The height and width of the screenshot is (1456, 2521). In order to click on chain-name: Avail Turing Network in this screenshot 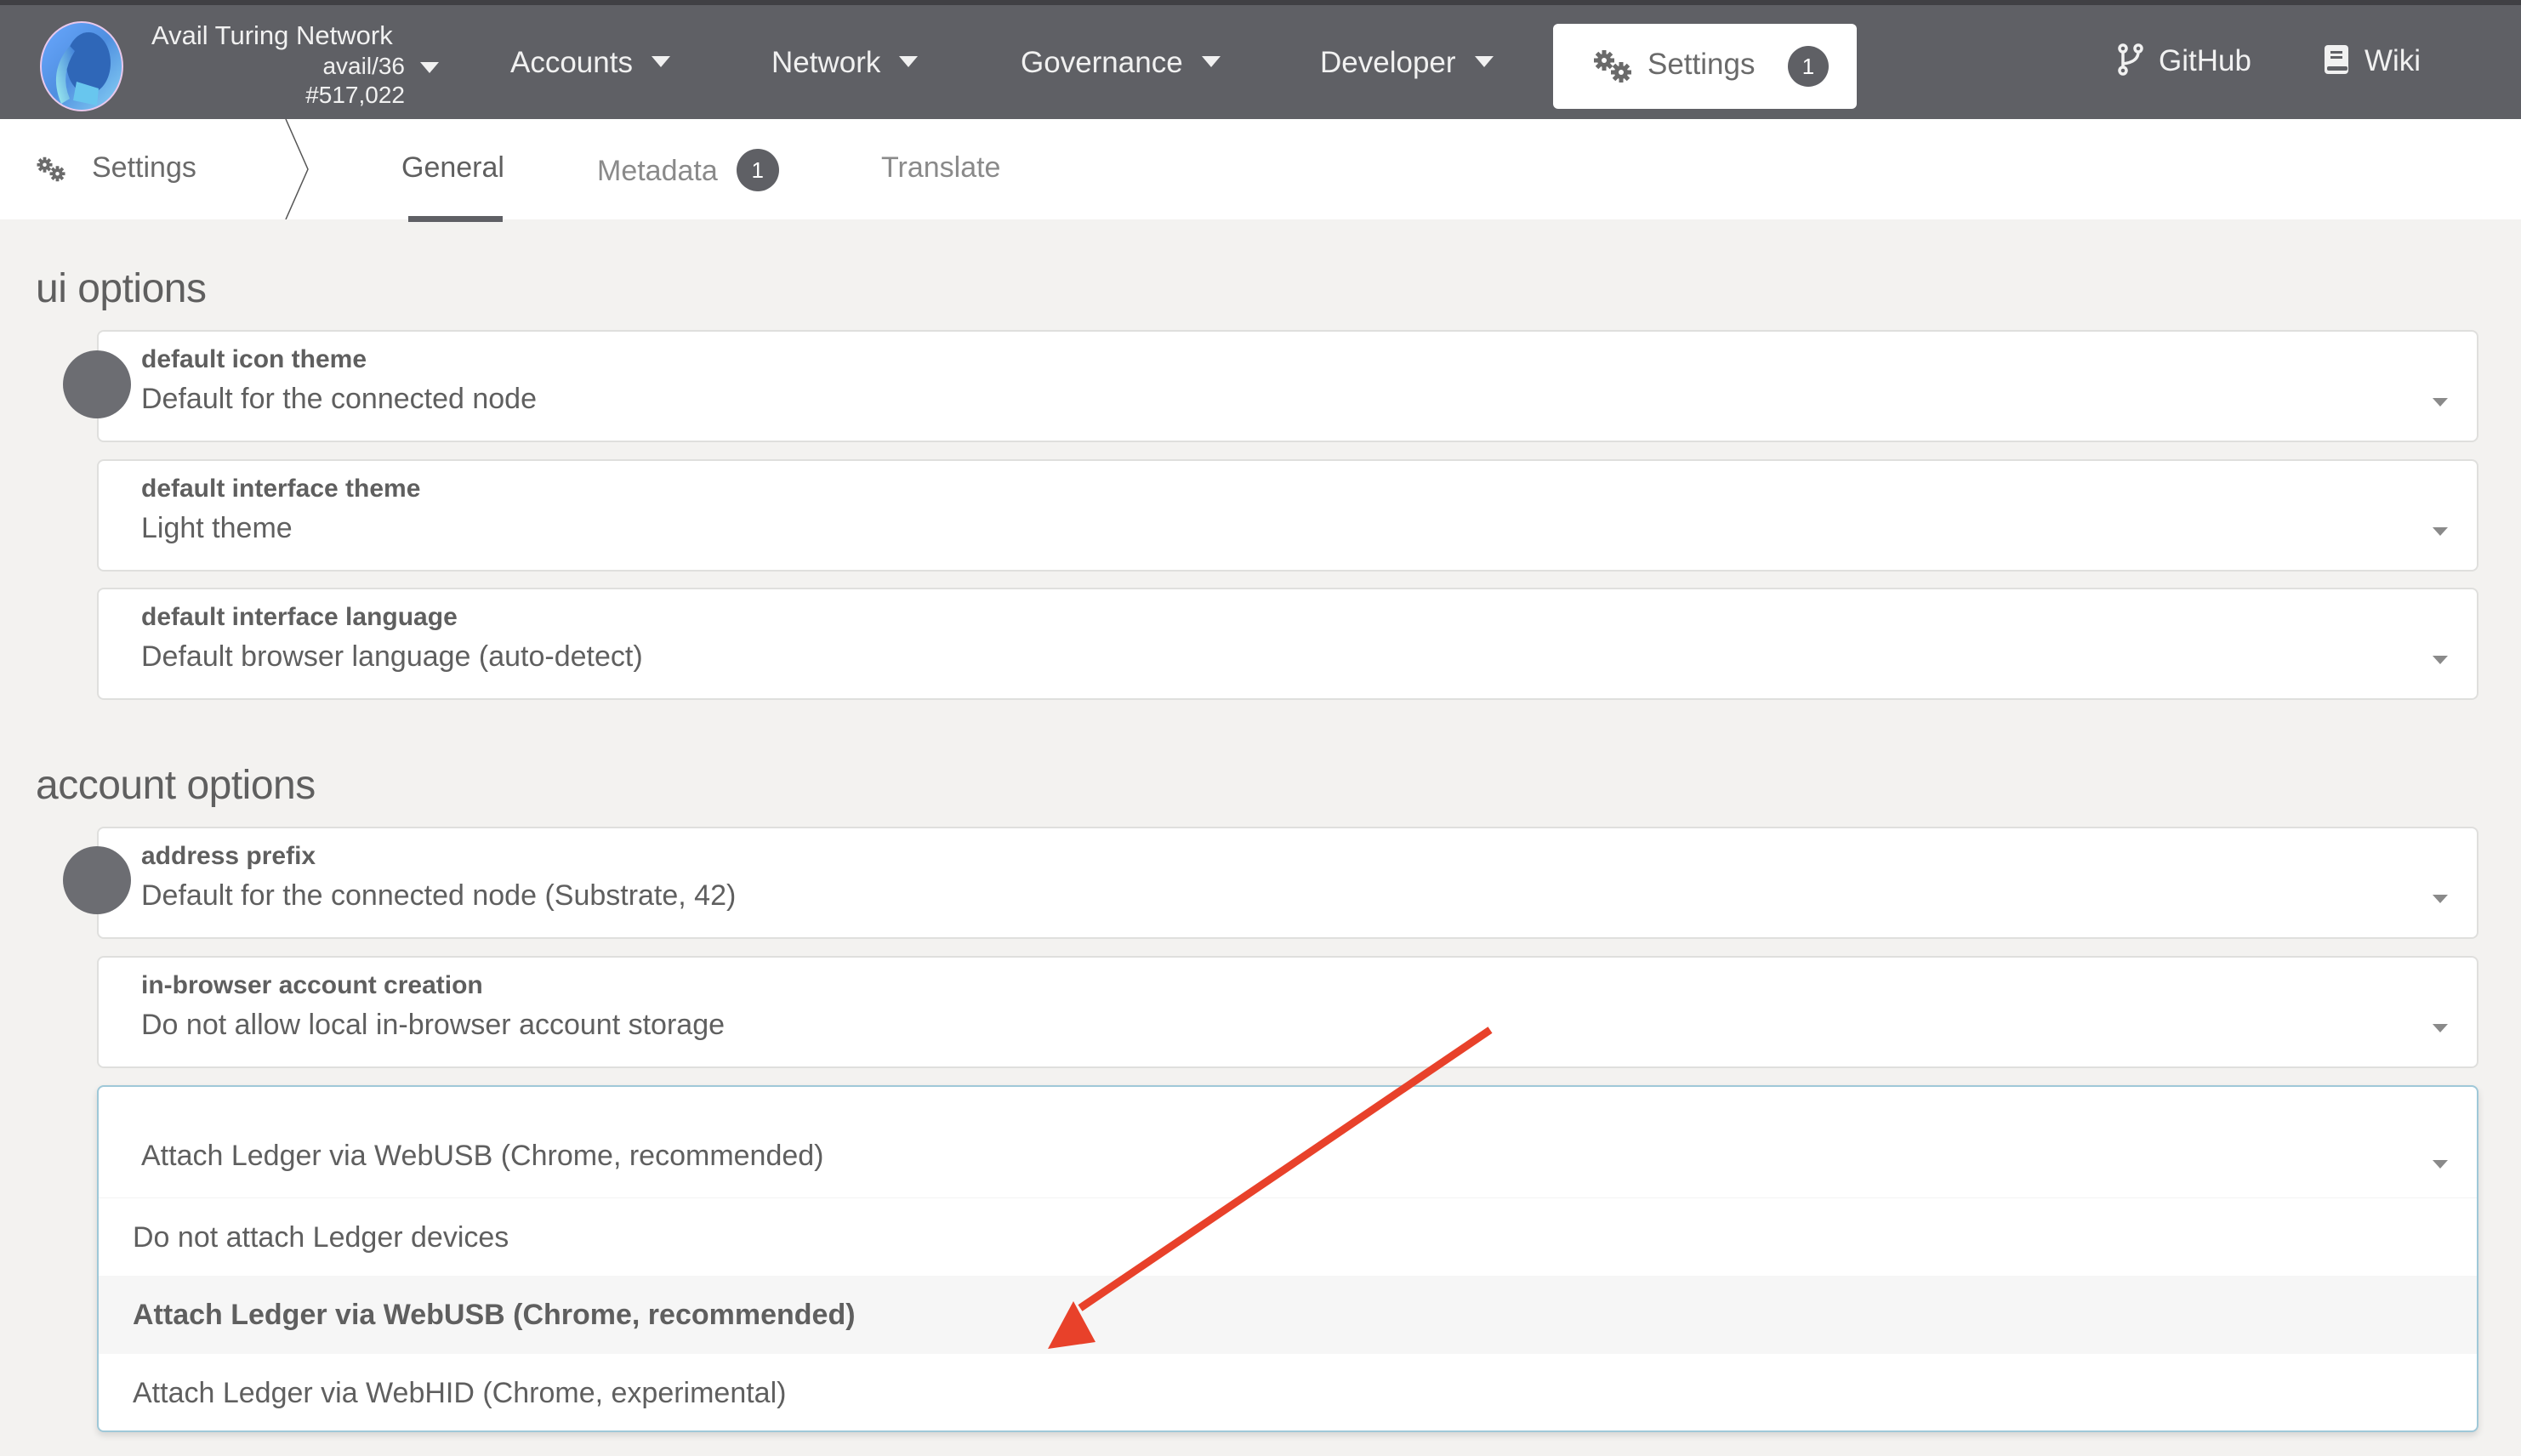, I will do `click(272, 35)`.